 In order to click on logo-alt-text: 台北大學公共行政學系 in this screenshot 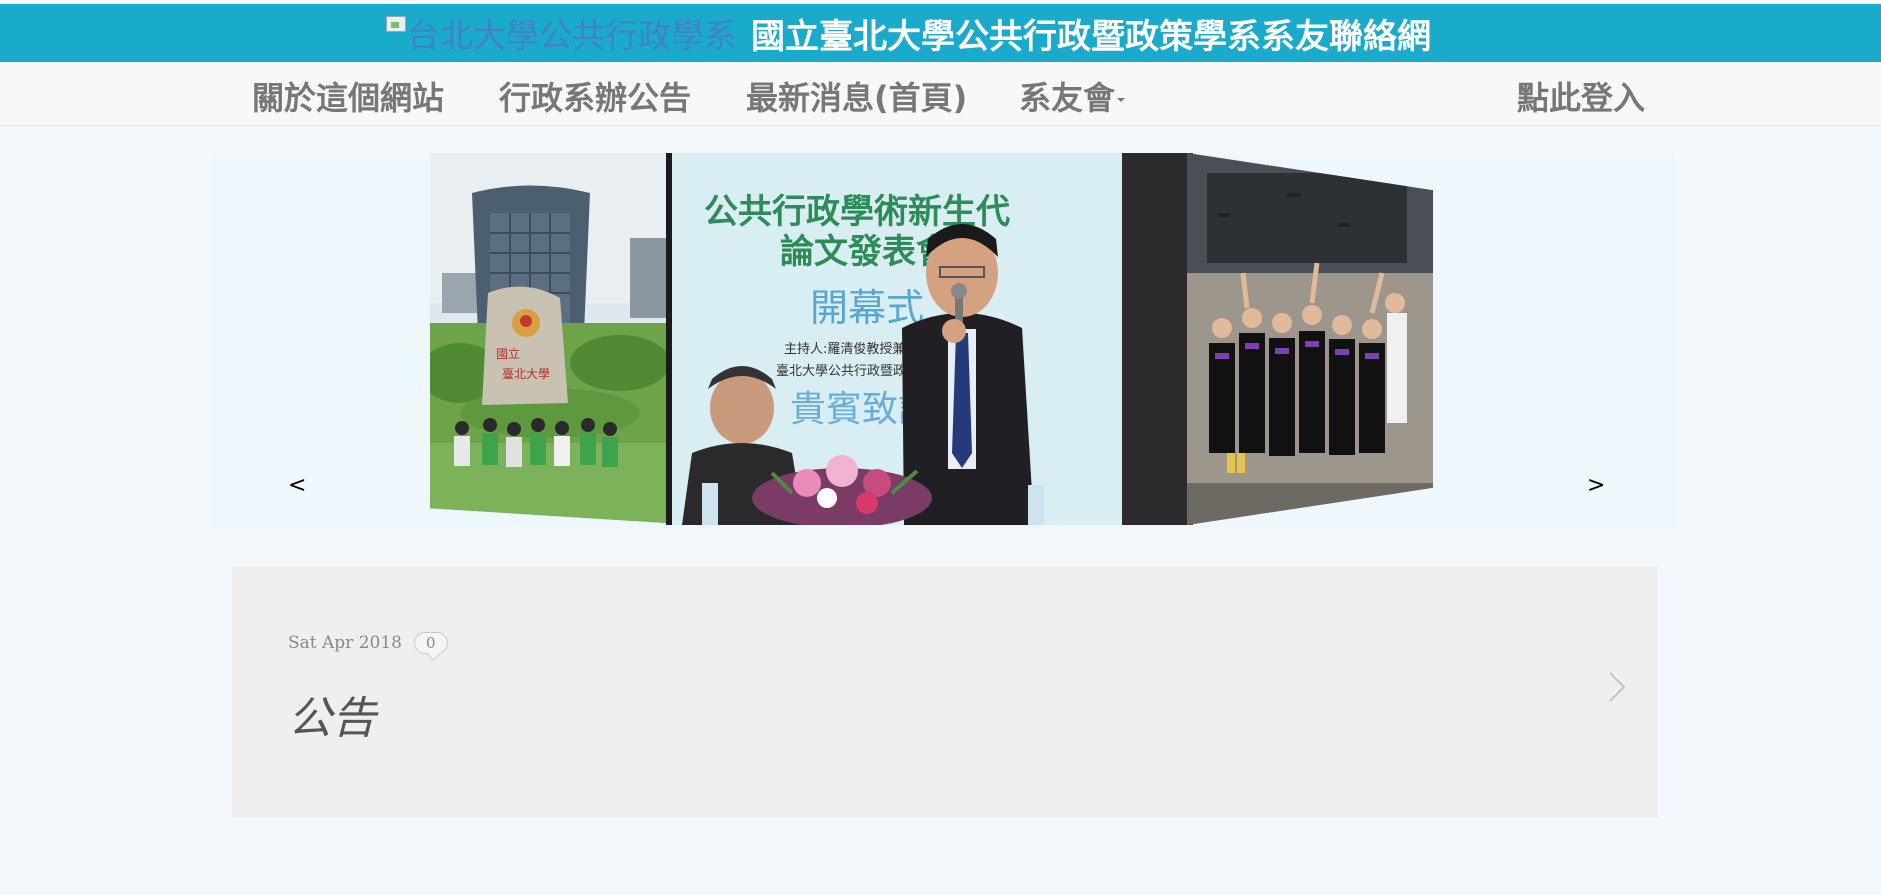, I will do `click(572, 35)`.